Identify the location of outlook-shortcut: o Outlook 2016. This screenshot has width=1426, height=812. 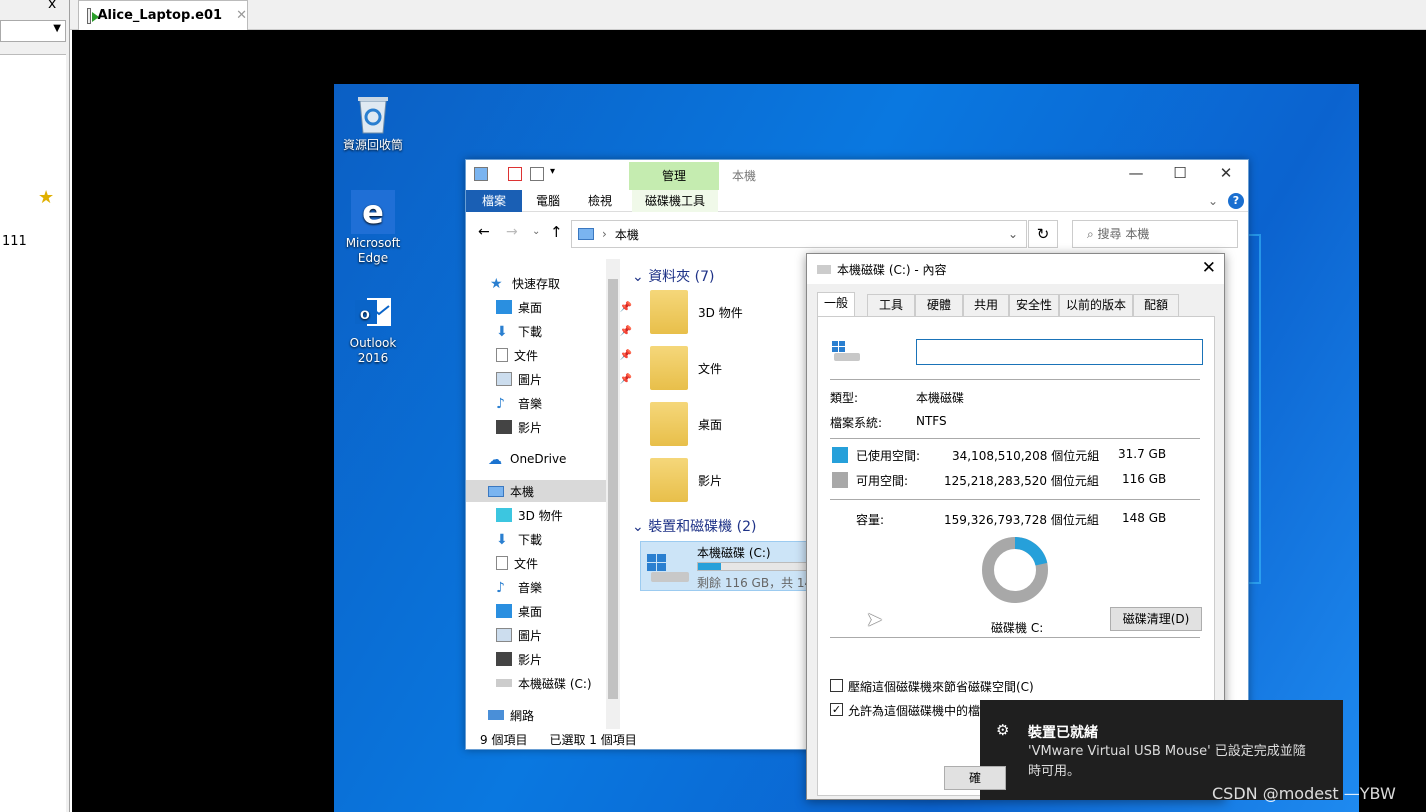
(373, 328).